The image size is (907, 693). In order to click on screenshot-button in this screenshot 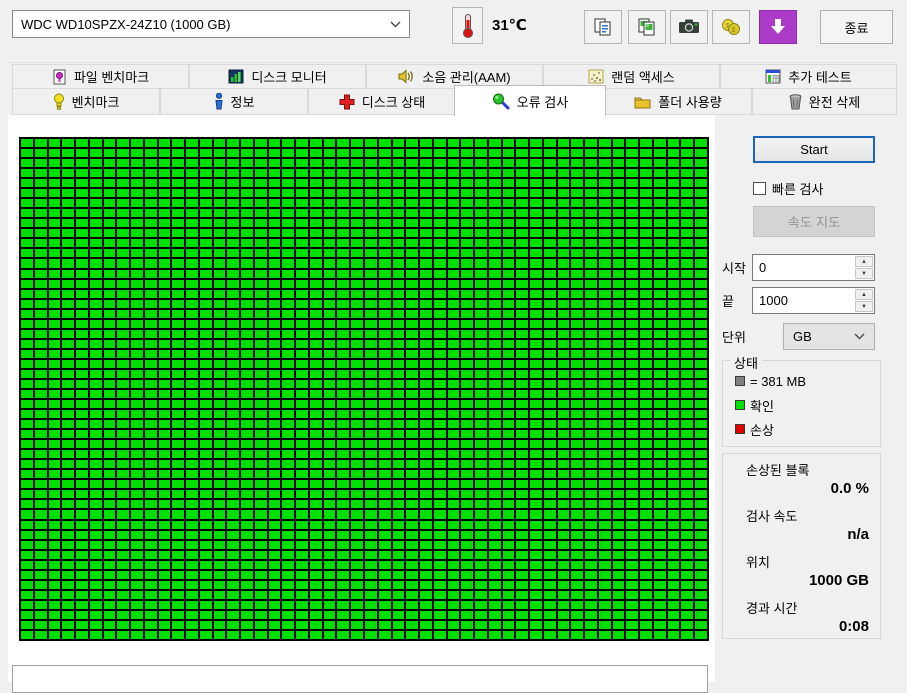, I will do `click(689, 27)`.